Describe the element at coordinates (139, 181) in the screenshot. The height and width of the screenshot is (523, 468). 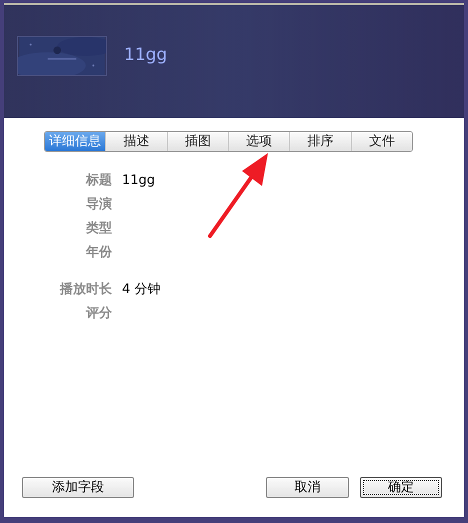
I see `field-value: 11gg` at that location.